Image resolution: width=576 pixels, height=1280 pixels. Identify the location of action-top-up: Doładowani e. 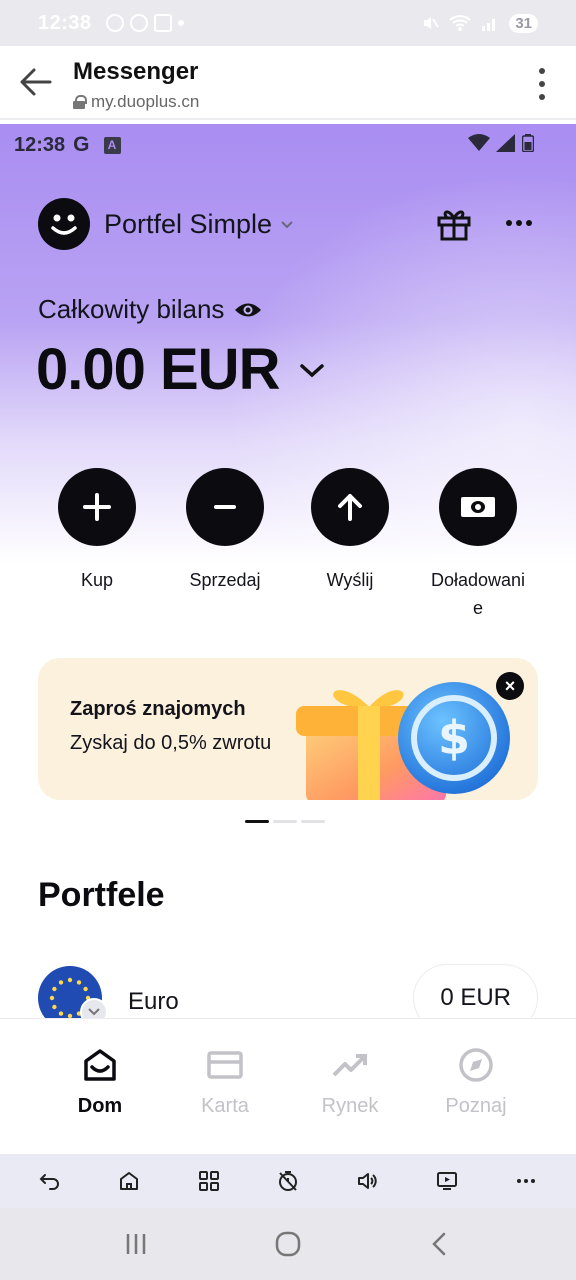
(478, 545).